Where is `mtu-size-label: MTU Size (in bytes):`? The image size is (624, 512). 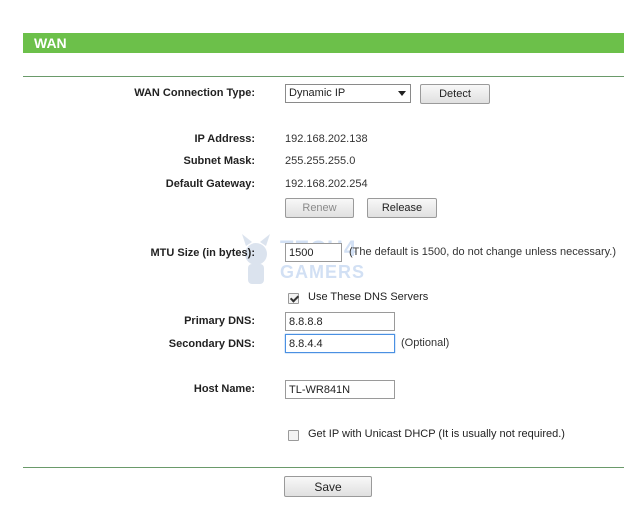
mtu-size-label: MTU Size (in bytes): is located at coordinates (202, 253).